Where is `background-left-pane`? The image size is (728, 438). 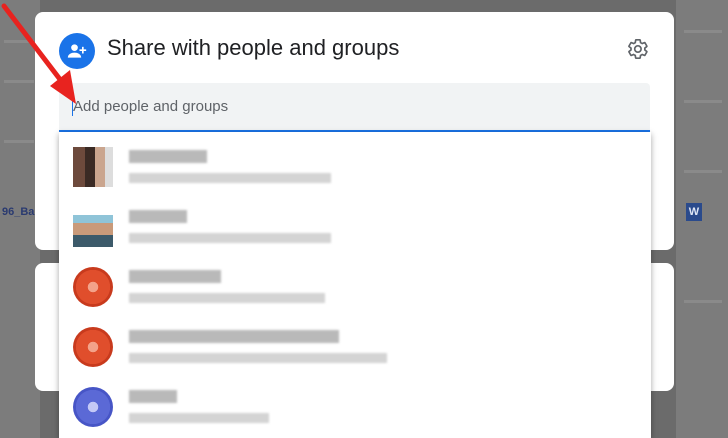 background-left-pane is located at coordinates (20, 219).